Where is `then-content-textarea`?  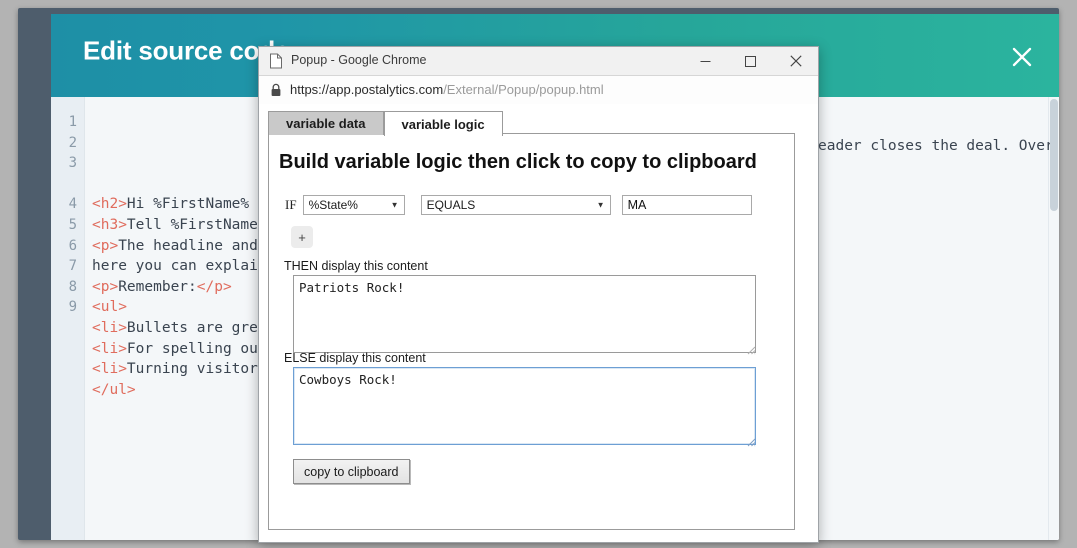 then-content-textarea is located at coordinates (524, 314).